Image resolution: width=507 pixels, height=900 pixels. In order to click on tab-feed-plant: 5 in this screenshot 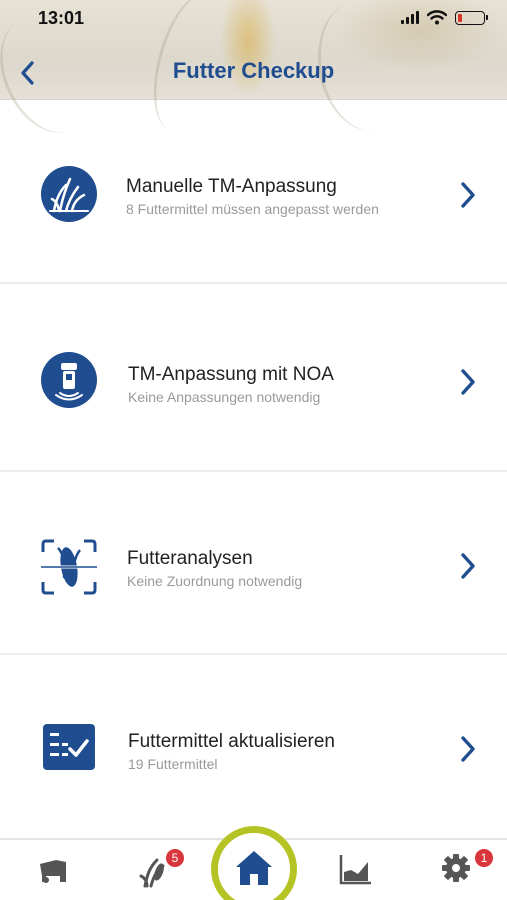, I will do `click(161, 870)`.